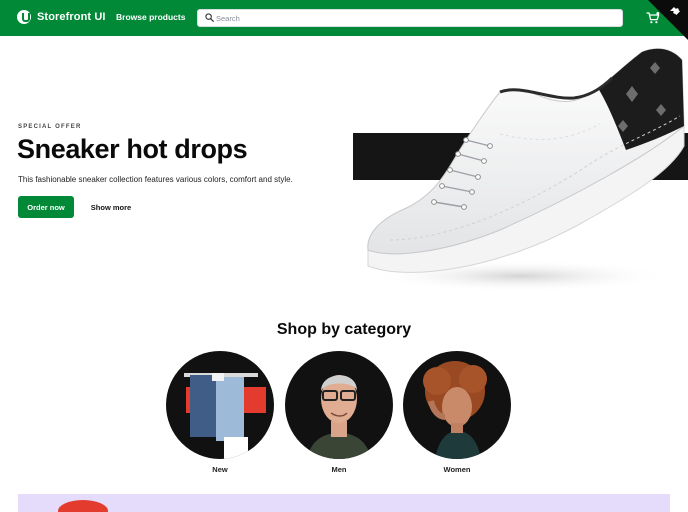  I want to click on puzzle-icon, so click(675, 11).